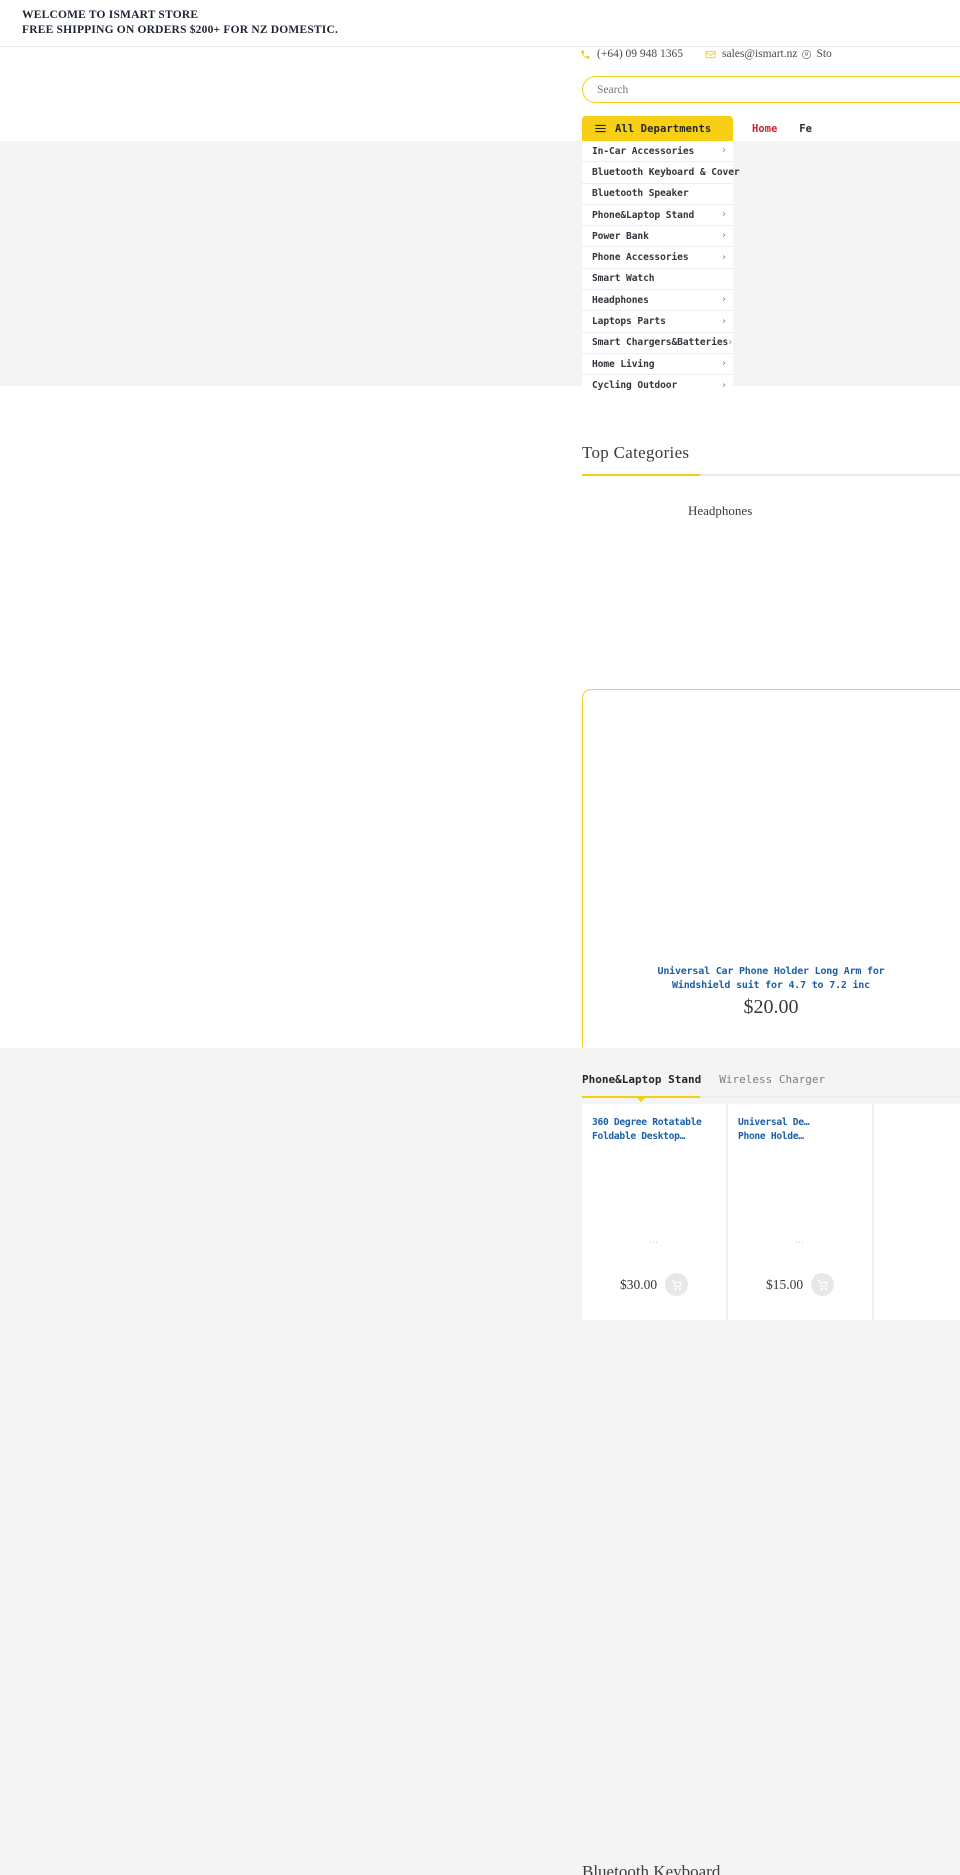 This screenshot has height=1875, width=960. I want to click on product-card: Universal De… Phone Holde… … $15.00, so click(800, 1212).